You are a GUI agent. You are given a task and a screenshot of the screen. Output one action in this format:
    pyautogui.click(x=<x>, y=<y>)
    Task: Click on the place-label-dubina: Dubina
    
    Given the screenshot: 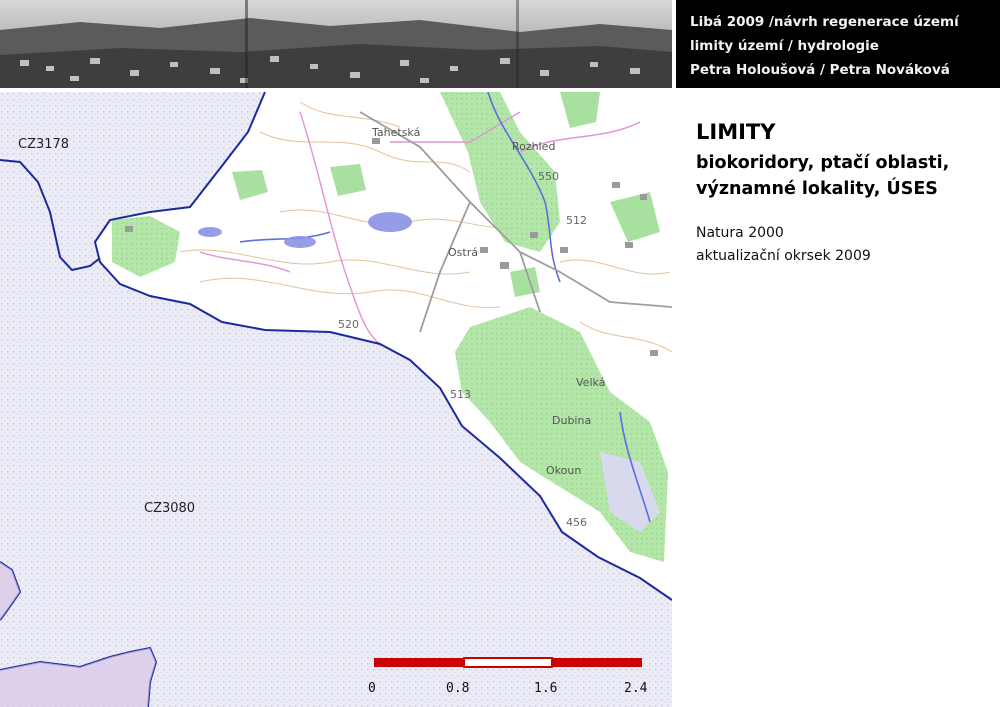 What is the action you would take?
    pyautogui.click(x=571, y=420)
    